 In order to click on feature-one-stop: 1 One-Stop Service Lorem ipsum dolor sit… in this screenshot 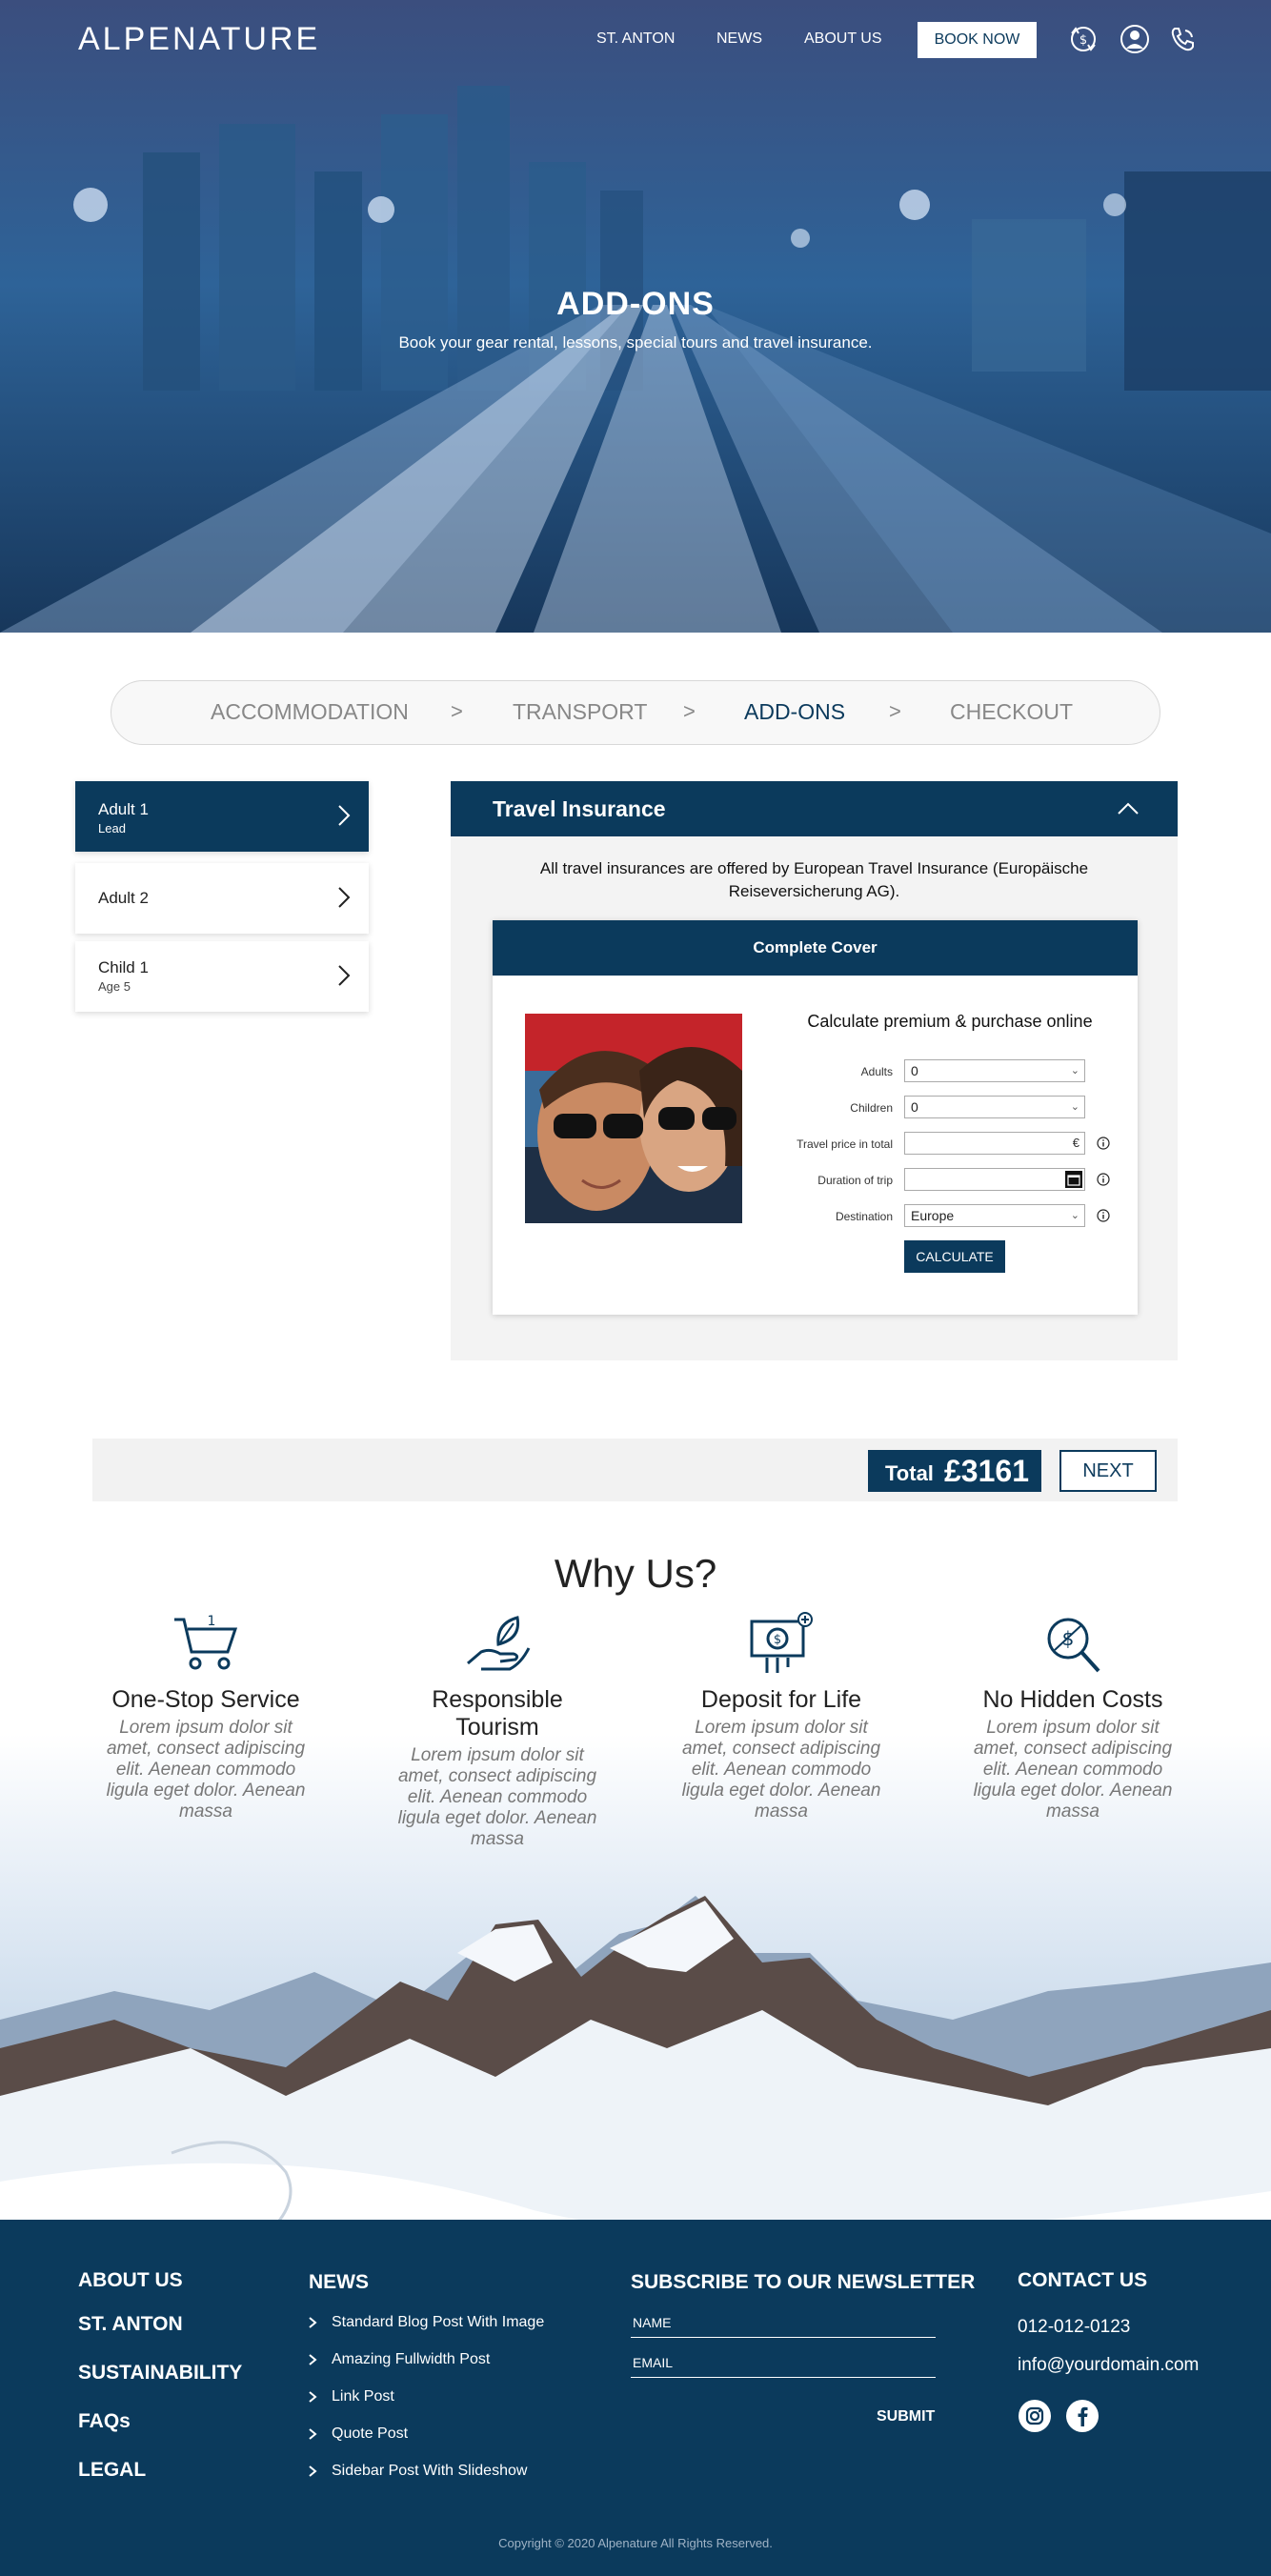, I will do `click(206, 1716)`.